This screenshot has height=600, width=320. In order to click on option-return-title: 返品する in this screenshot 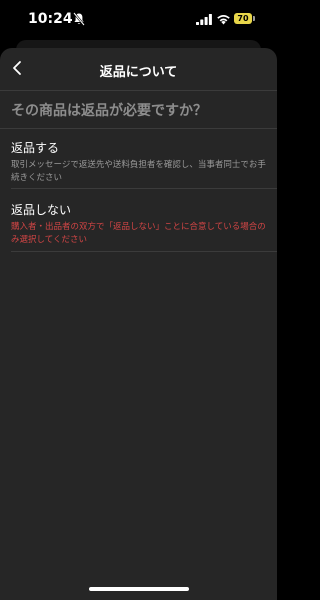, I will do `click(35, 148)`.